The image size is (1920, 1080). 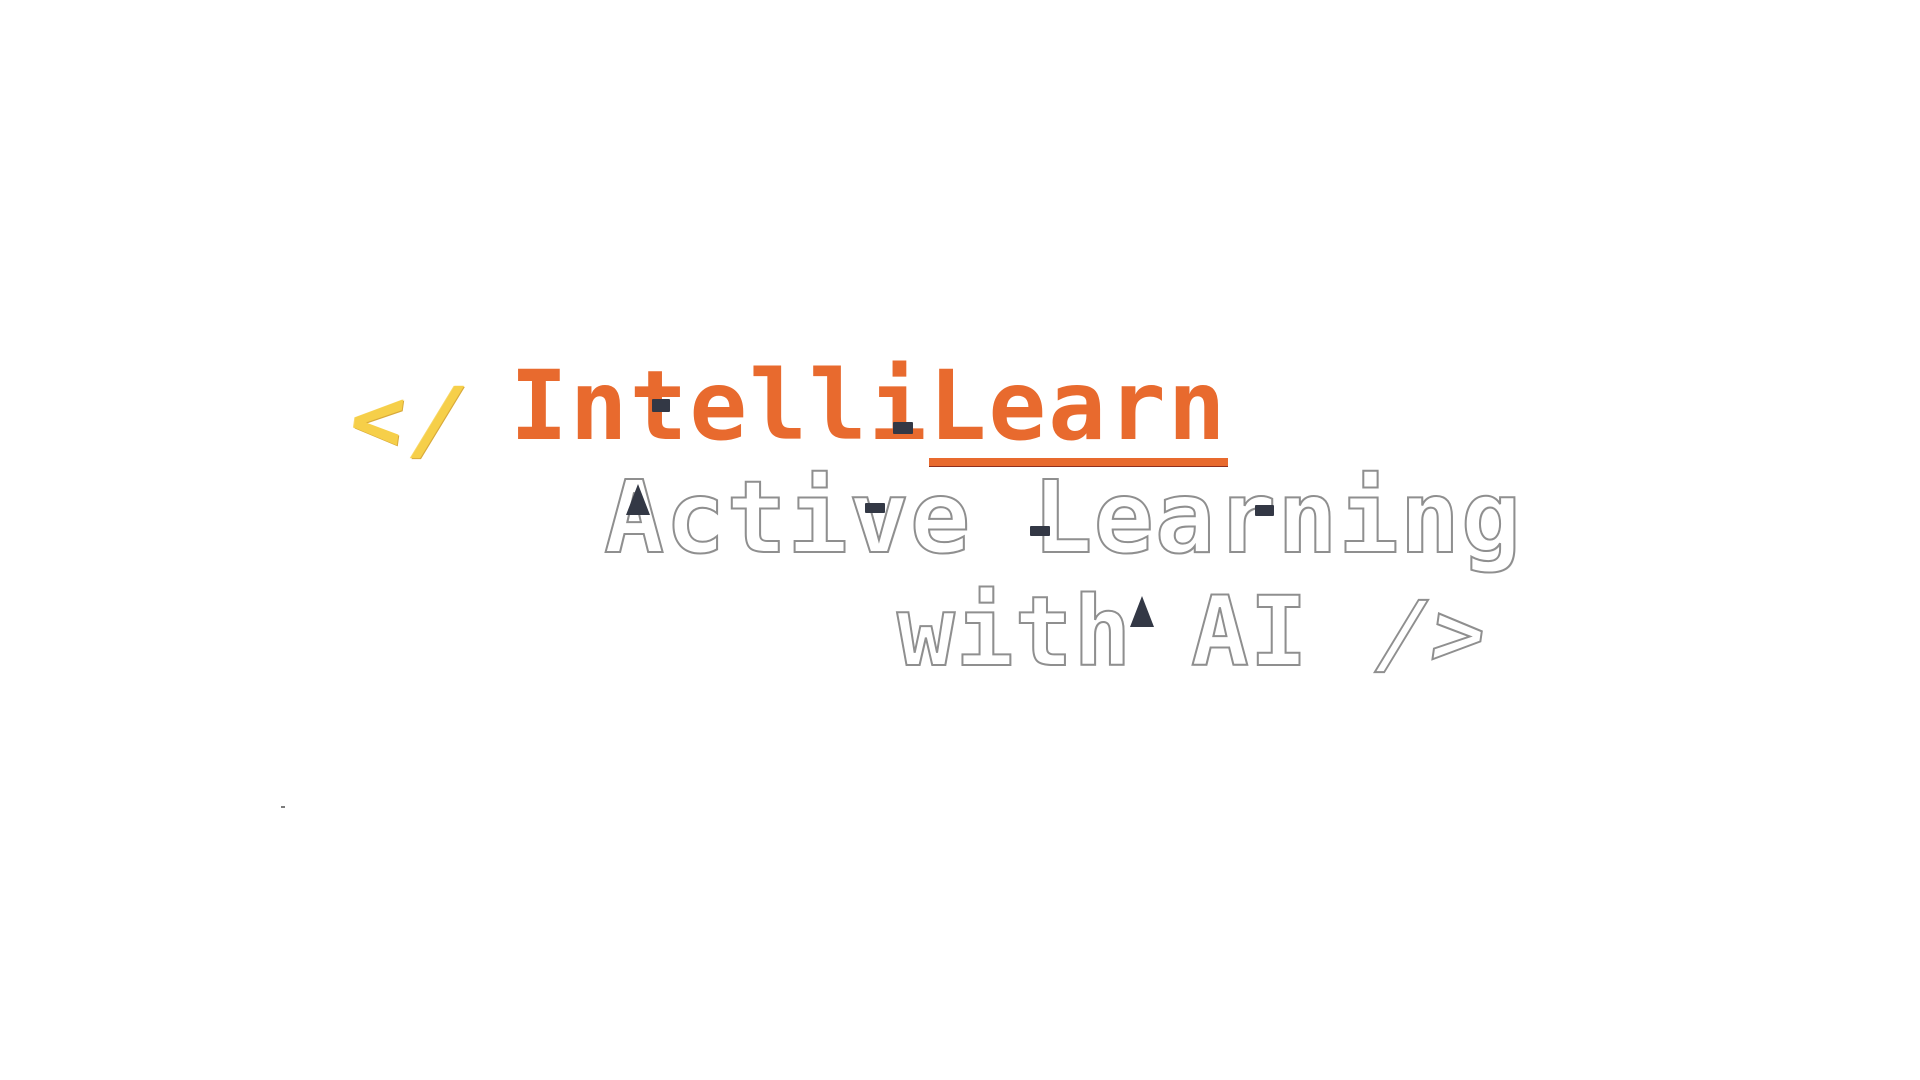 I want to click on brand-name: IntelliLearn, so click(x=869, y=408).